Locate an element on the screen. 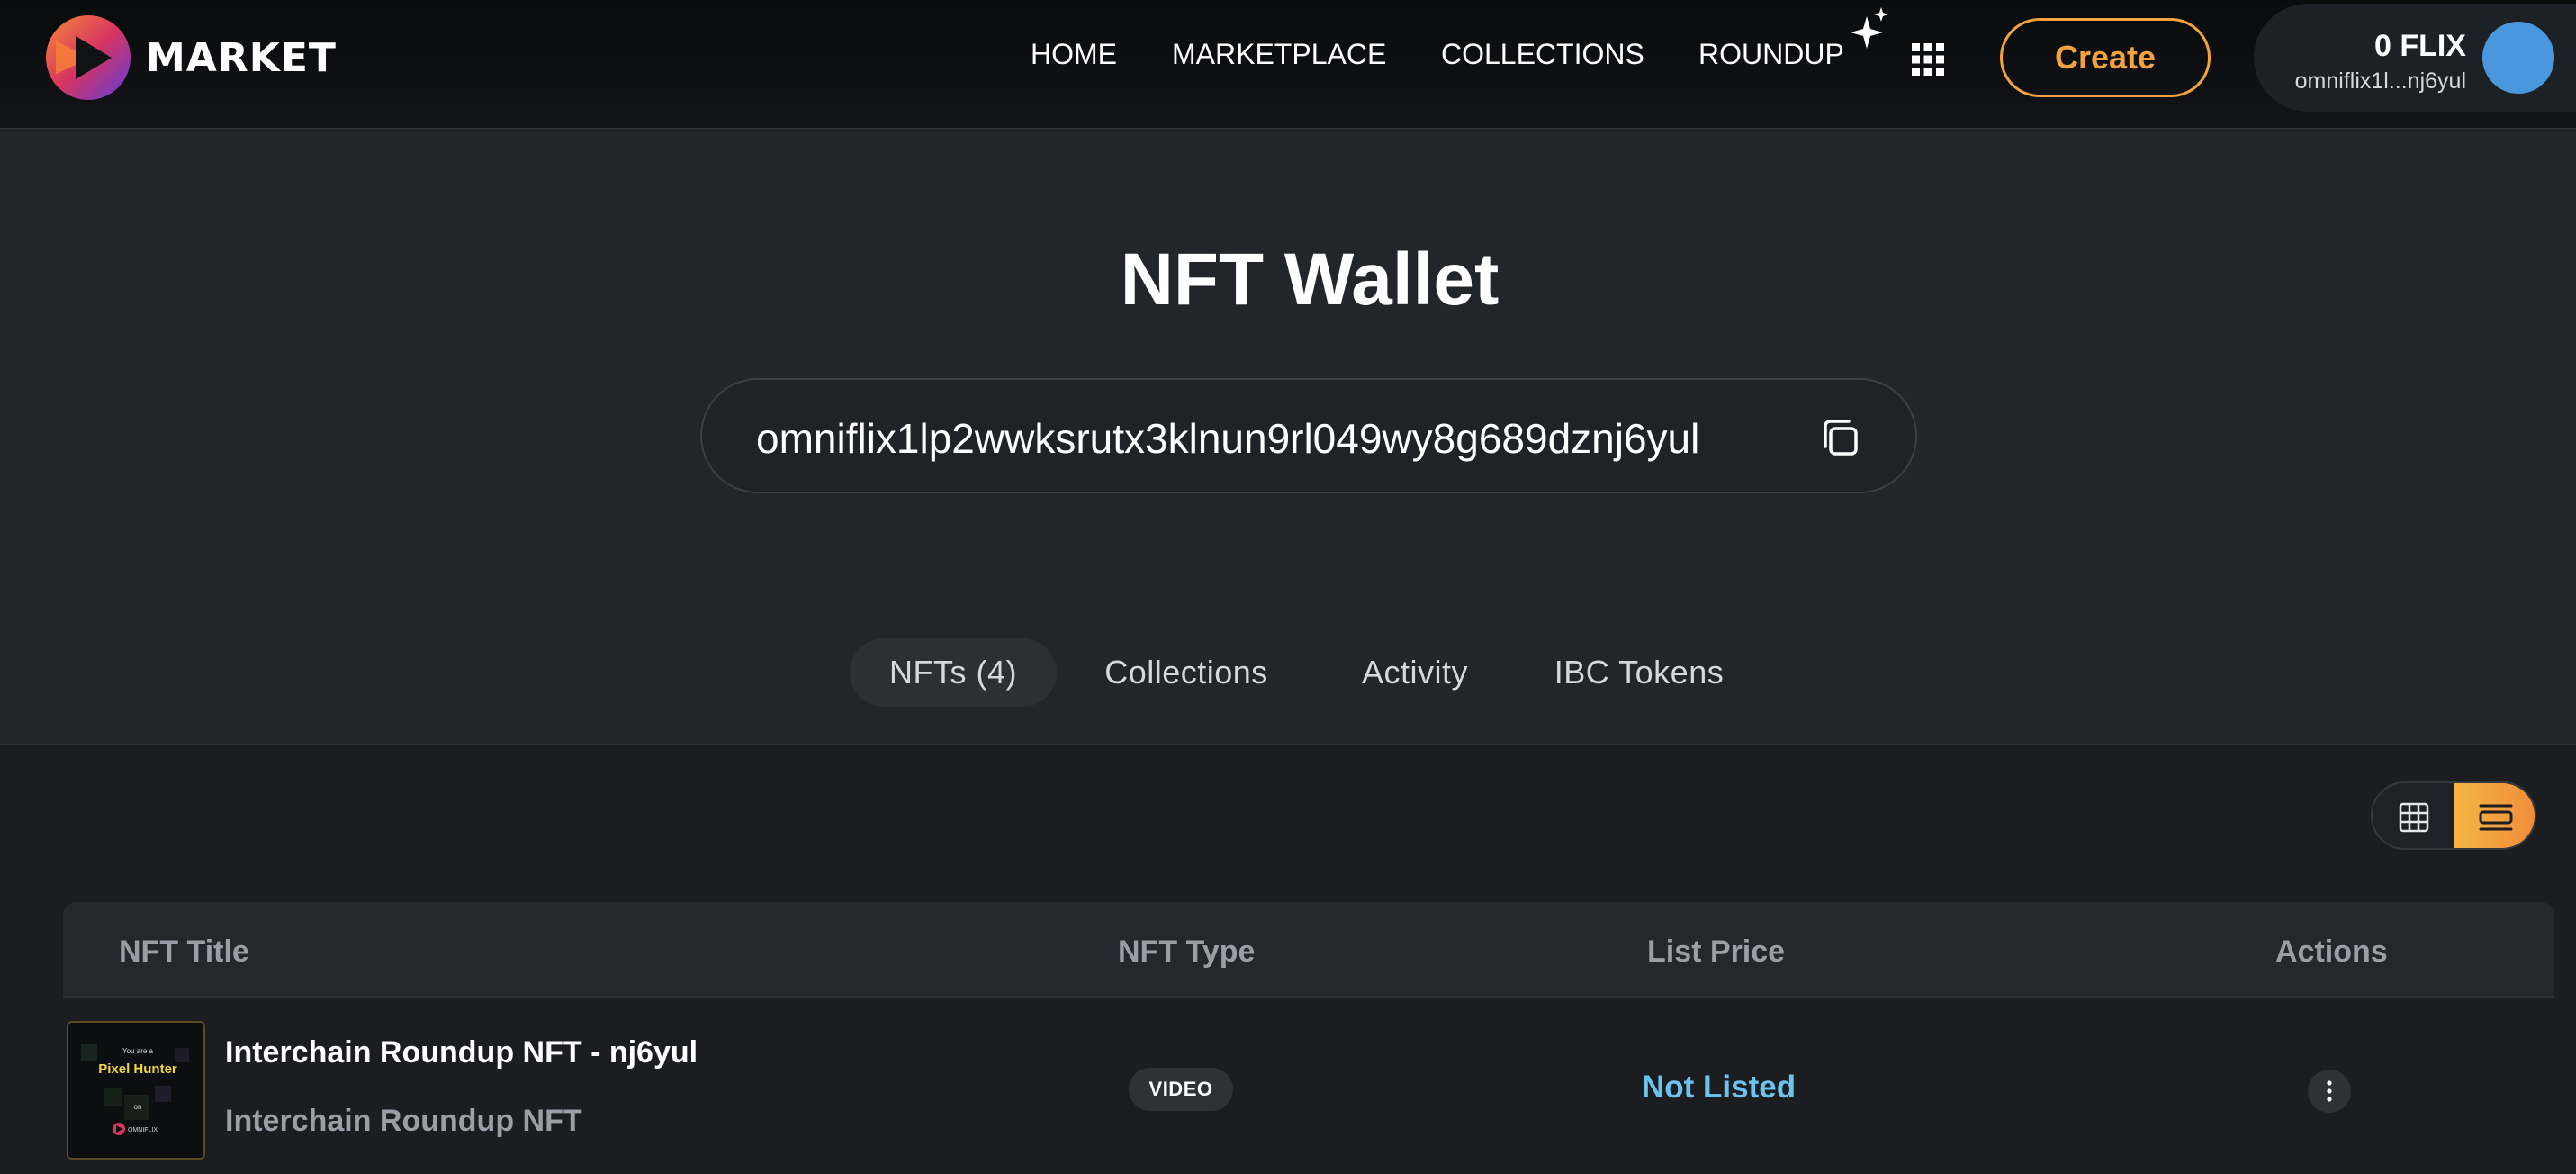  nft-collection-name: Interchain Roundup NFT is located at coordinates (403, 1121).